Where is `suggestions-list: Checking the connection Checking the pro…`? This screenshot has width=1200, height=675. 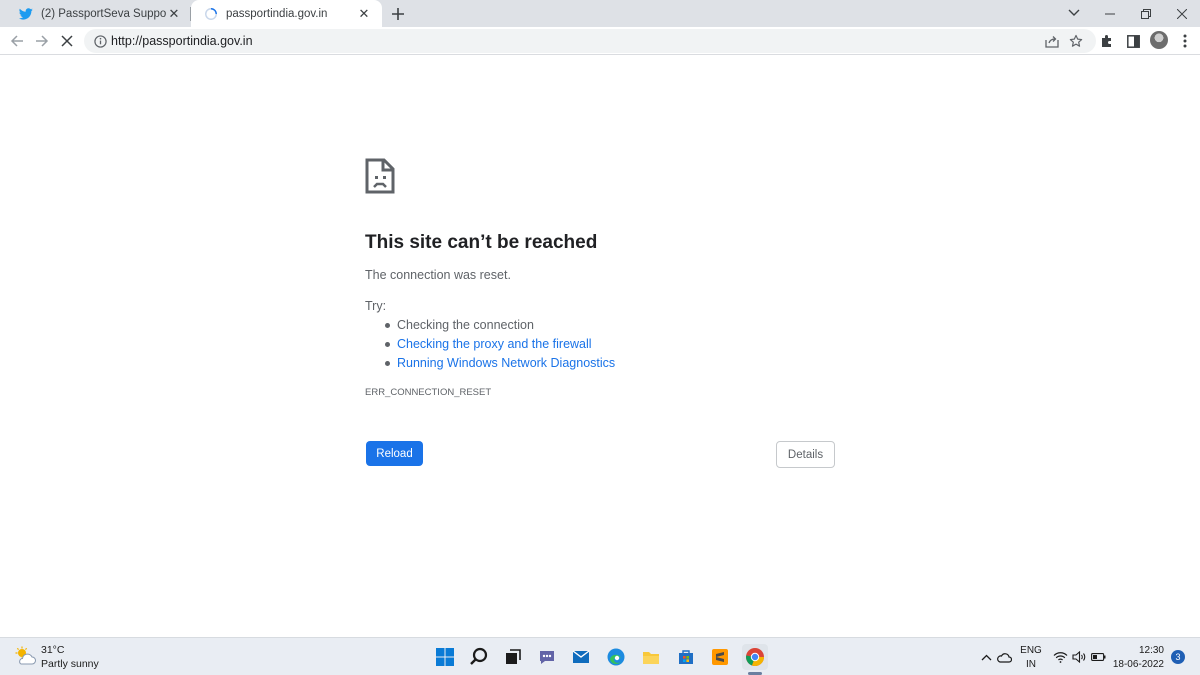
suggestions-list: Checking the connection Checking the pro… is located at coordinates (490, 344).